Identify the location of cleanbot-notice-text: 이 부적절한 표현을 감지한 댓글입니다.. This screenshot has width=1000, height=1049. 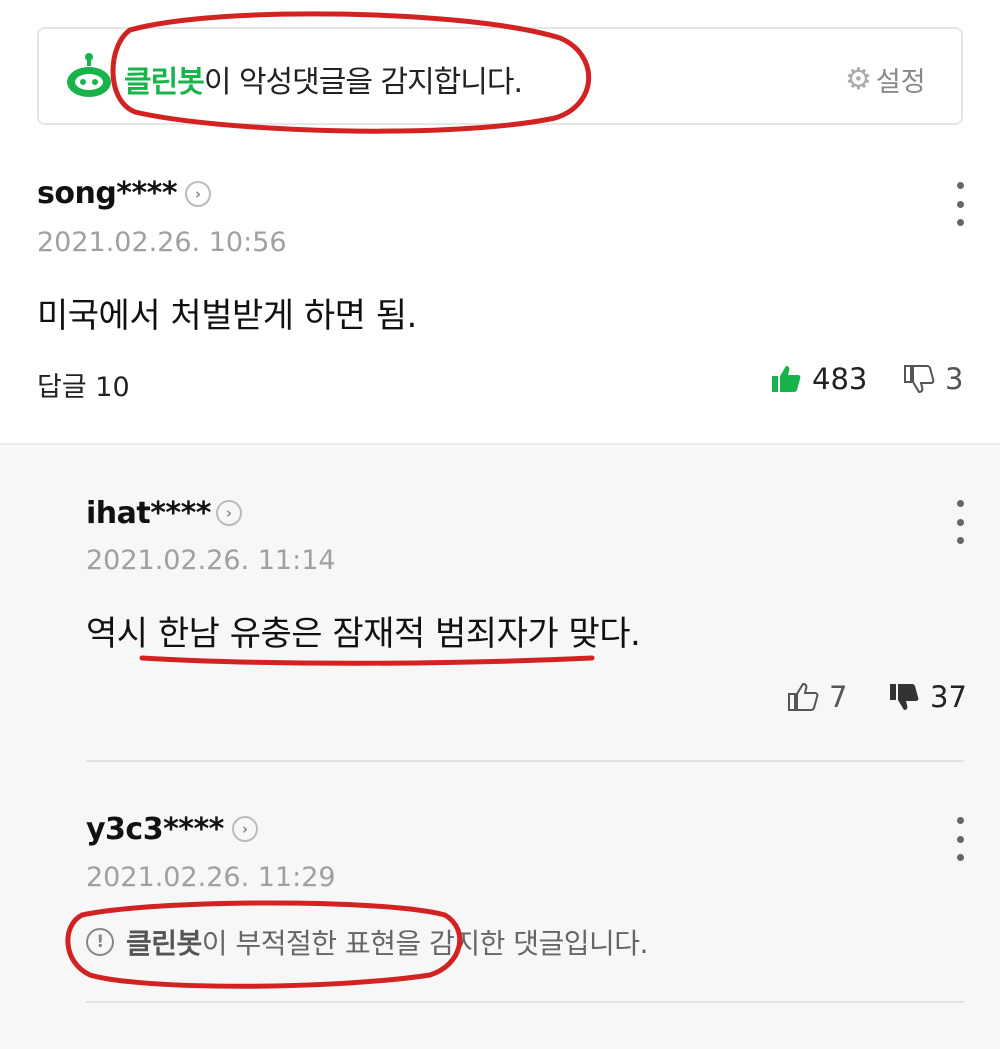
(425, 943).